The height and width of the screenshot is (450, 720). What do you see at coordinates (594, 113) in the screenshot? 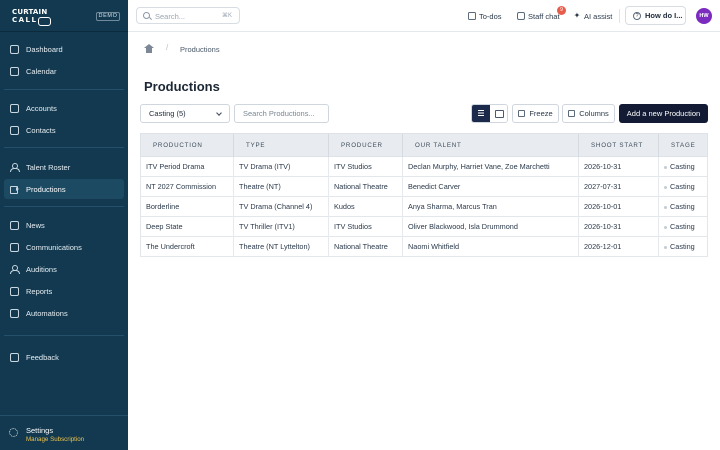
I see `columns-label: Columns` at bounding box center [594, 113].